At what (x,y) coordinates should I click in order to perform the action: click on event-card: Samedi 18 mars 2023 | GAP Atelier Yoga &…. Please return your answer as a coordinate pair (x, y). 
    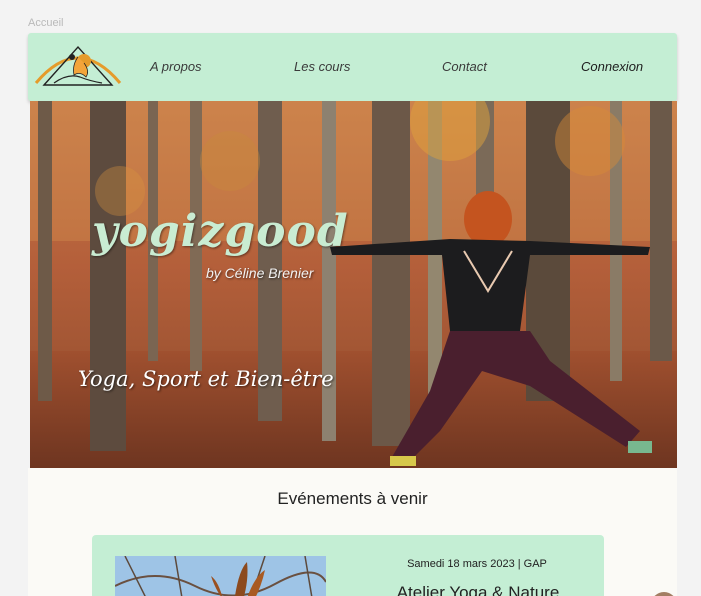
    Looking at the image, I should click on (348, 565).